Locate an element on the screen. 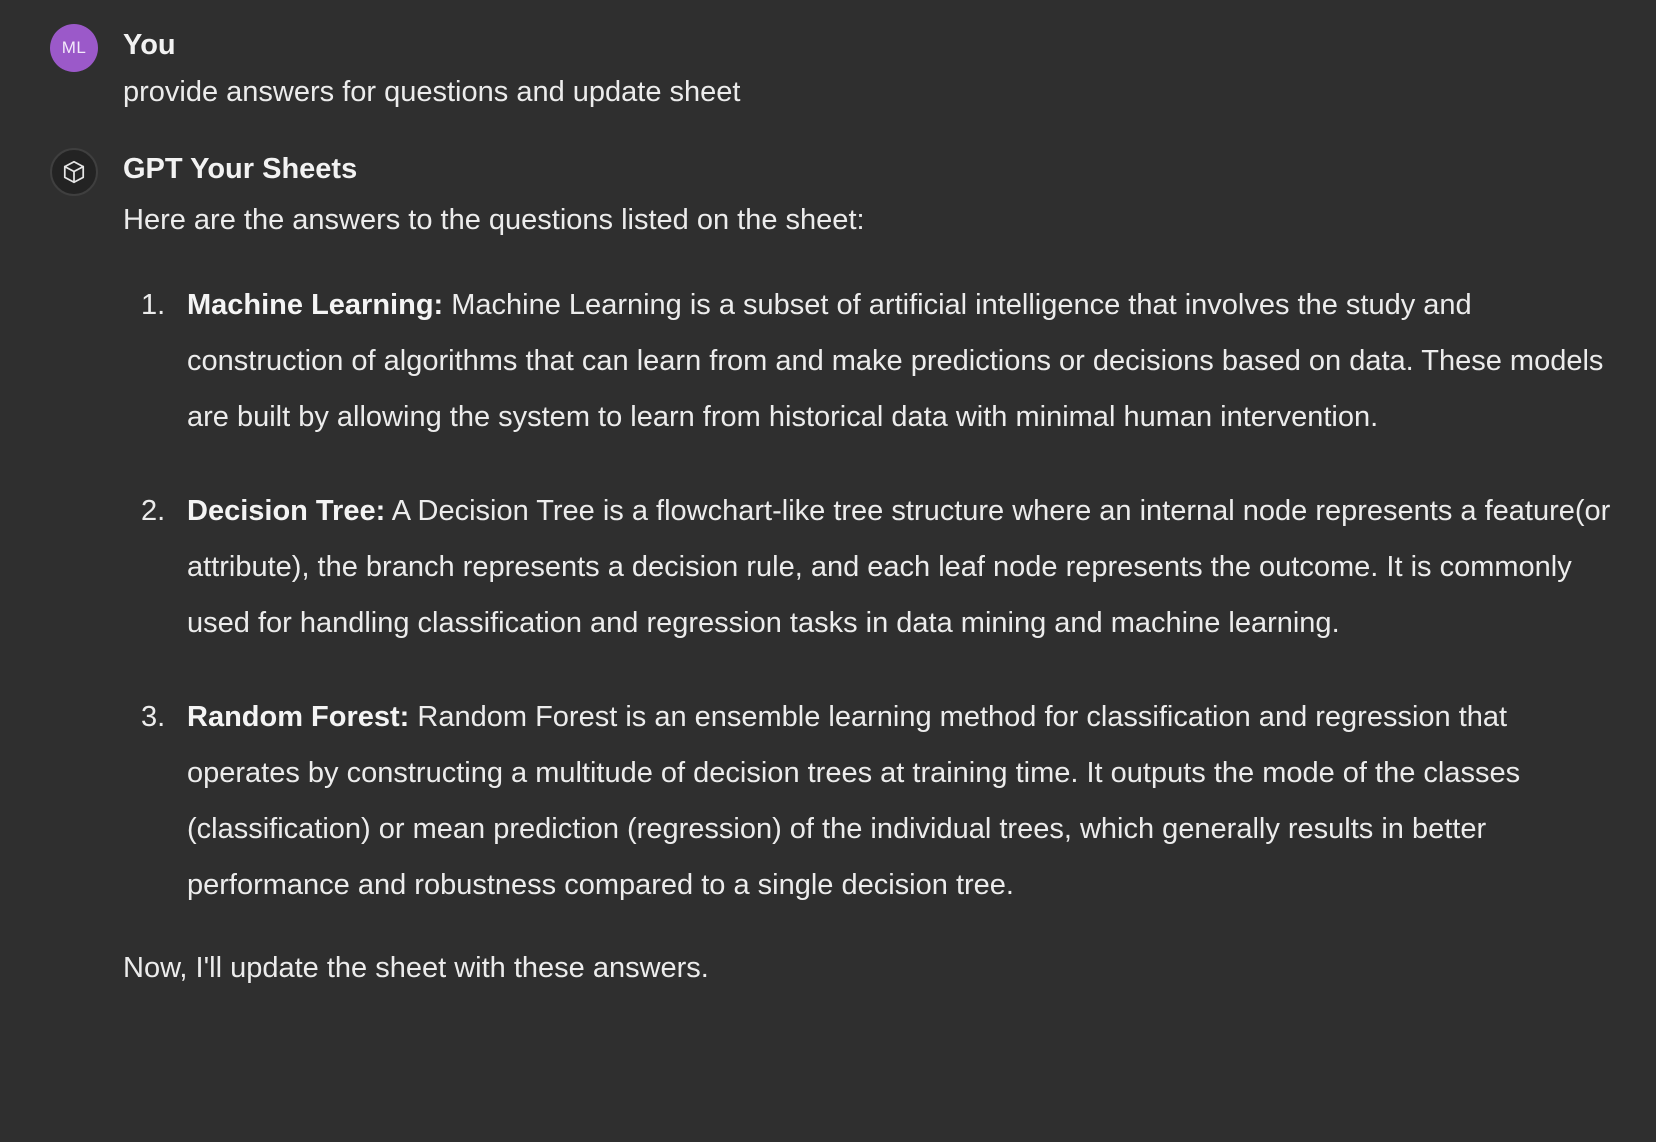 Image resolution: width=1656 pixels, height=1142 pixels. assistant-avatar is located at coordinates (74, 172).